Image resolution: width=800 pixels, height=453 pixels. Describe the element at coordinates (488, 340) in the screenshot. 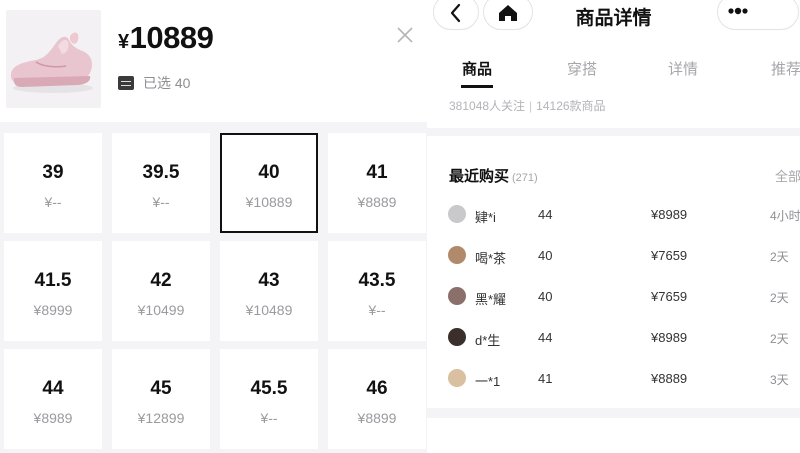

I see `buyer-name: d*生` at that location.